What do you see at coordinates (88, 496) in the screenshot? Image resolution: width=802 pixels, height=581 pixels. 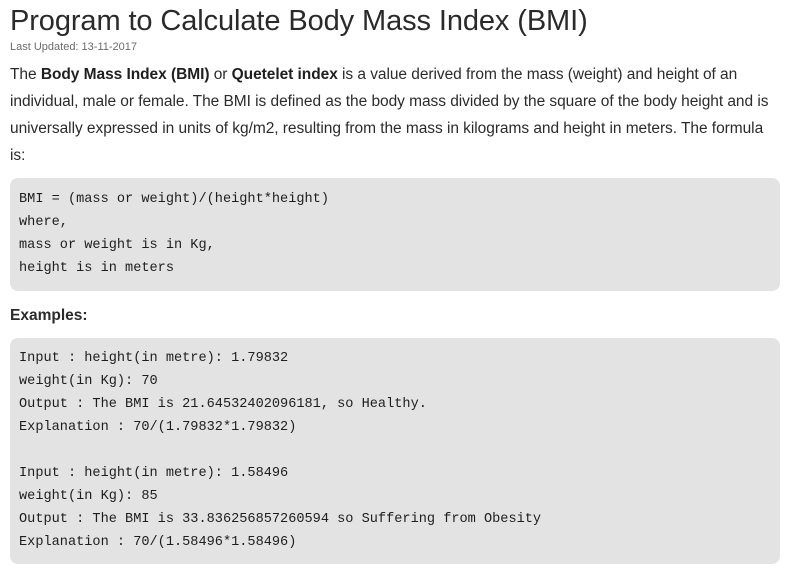 I see `code-line: weight(in Kg): 85` at bounding box center [88, 496].